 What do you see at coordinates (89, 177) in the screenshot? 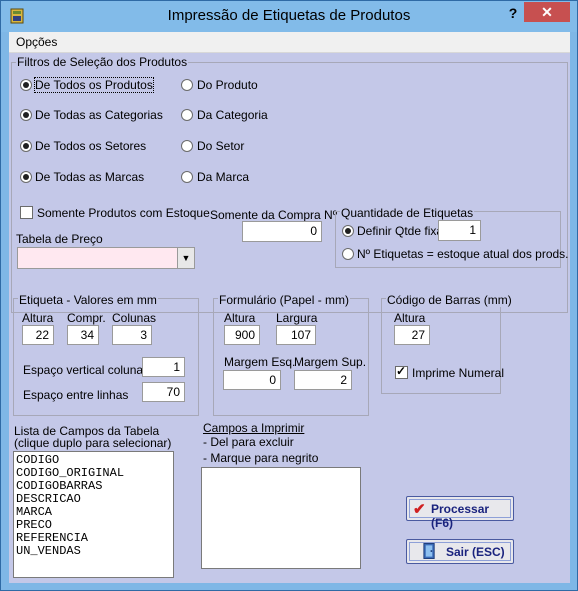
I see `radio-all-brands-label: De Todas as Marcas` at bounding box center [89, 177].